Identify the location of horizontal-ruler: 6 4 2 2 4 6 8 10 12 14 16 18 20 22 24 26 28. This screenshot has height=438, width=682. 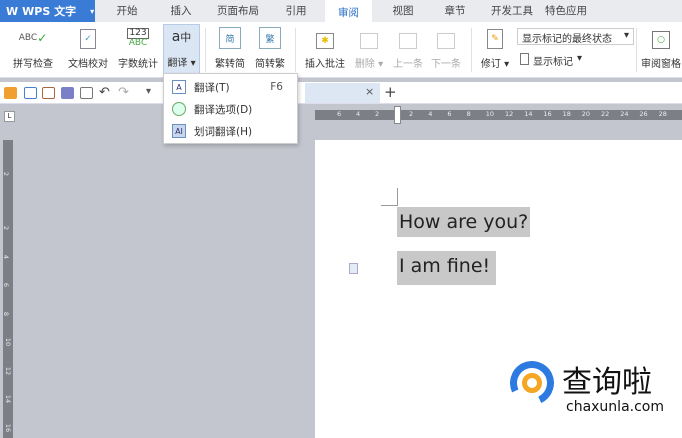
(498, 115).